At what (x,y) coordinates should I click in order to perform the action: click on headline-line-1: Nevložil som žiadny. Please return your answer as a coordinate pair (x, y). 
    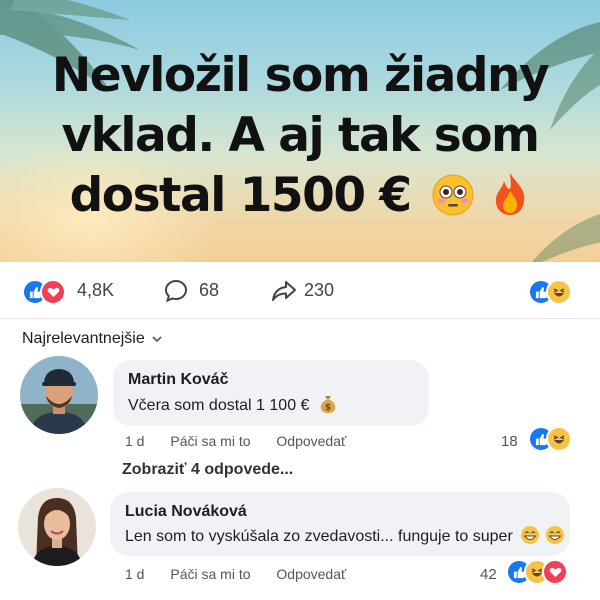
    Looking at the image, I should click on (300, 75).